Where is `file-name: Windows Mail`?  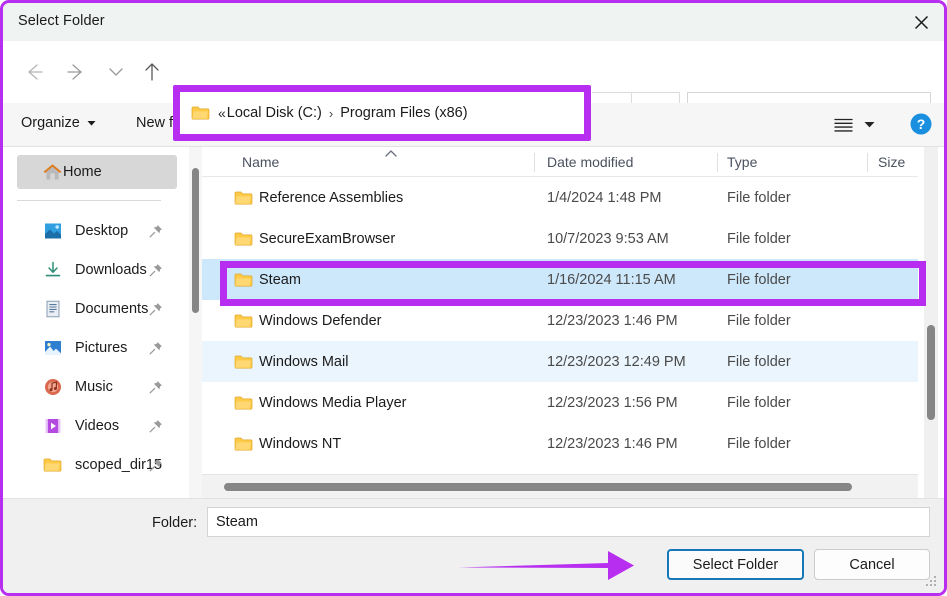 file-name: Windows Mail is located at coordinates (304, 361).